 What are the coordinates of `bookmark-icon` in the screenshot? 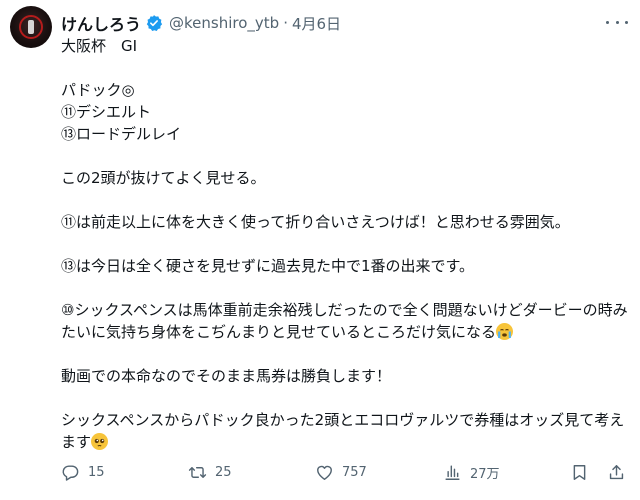 It's located at (579, 472).